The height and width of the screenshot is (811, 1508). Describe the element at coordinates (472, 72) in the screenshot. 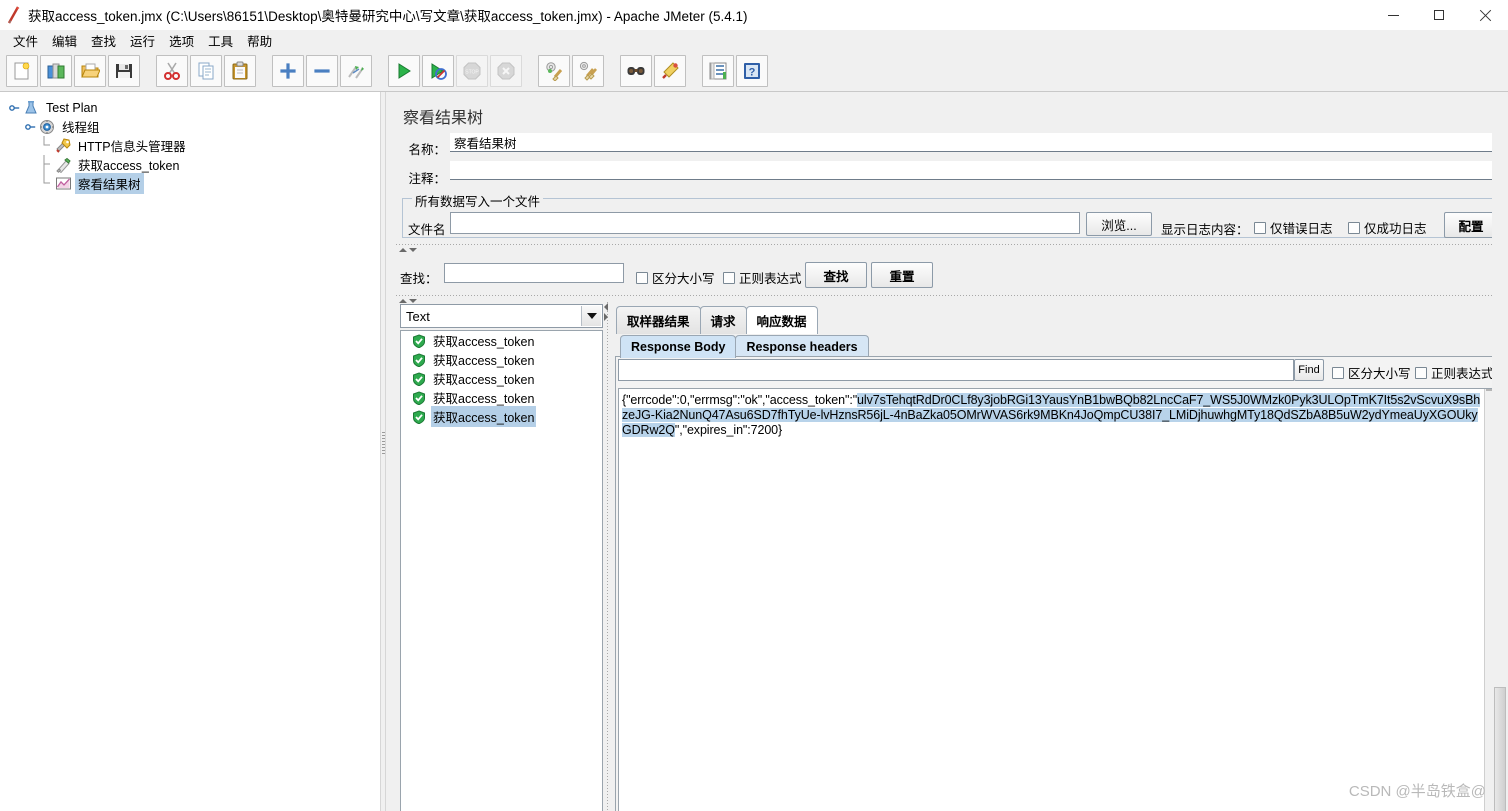

I see `svg-text: STOP` at that location.